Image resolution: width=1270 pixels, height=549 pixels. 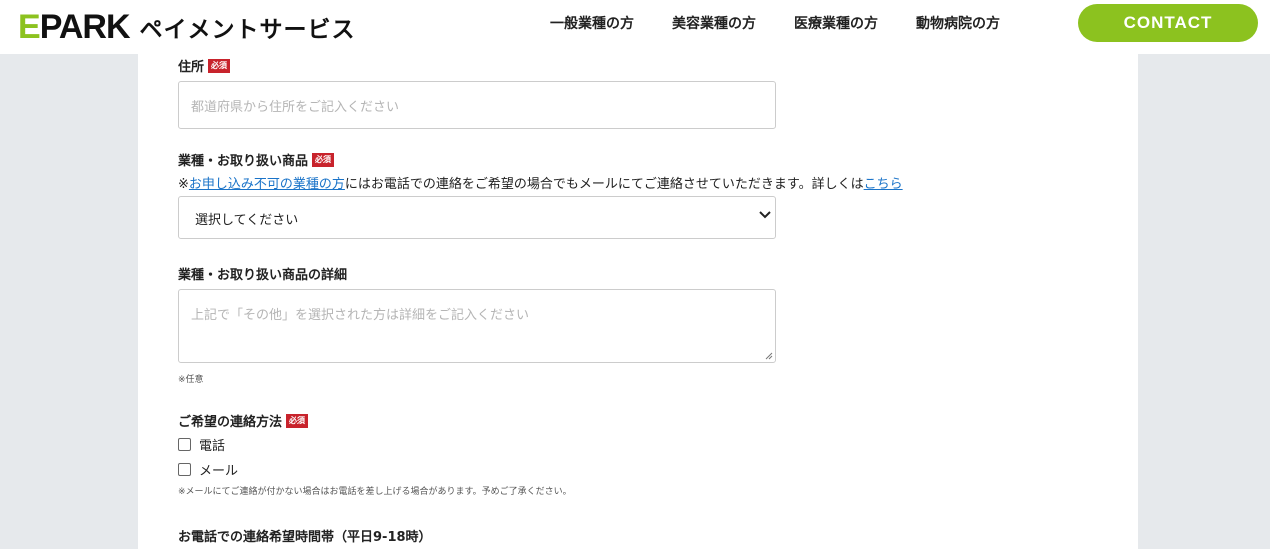 I want to click on address-input: 都道府県から住所をご記入ください, so click(x=477, y=105).